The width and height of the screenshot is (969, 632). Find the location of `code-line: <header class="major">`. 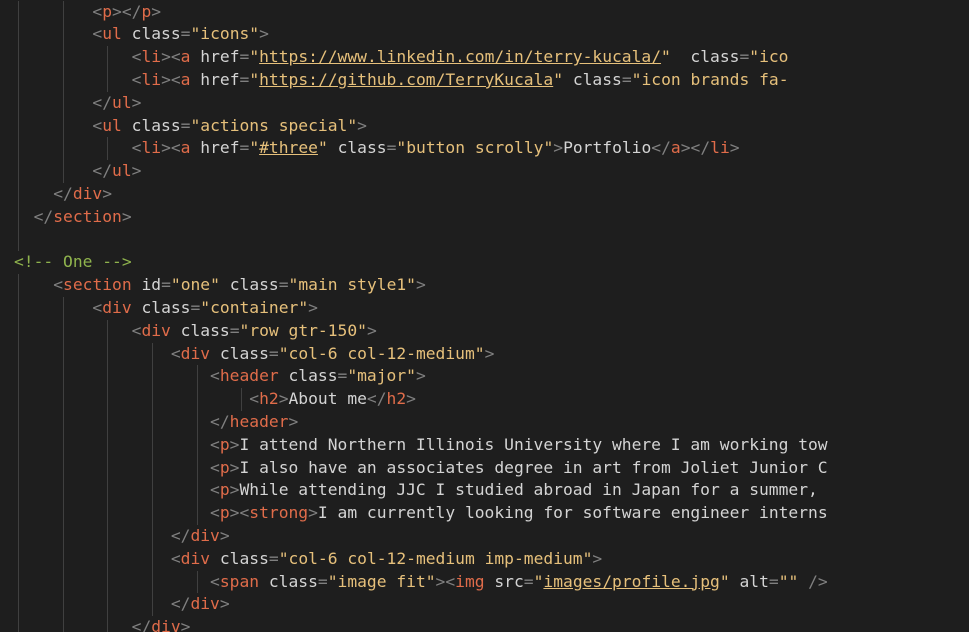

code-line: <header class="major"> is located at coordinates (220, 376).